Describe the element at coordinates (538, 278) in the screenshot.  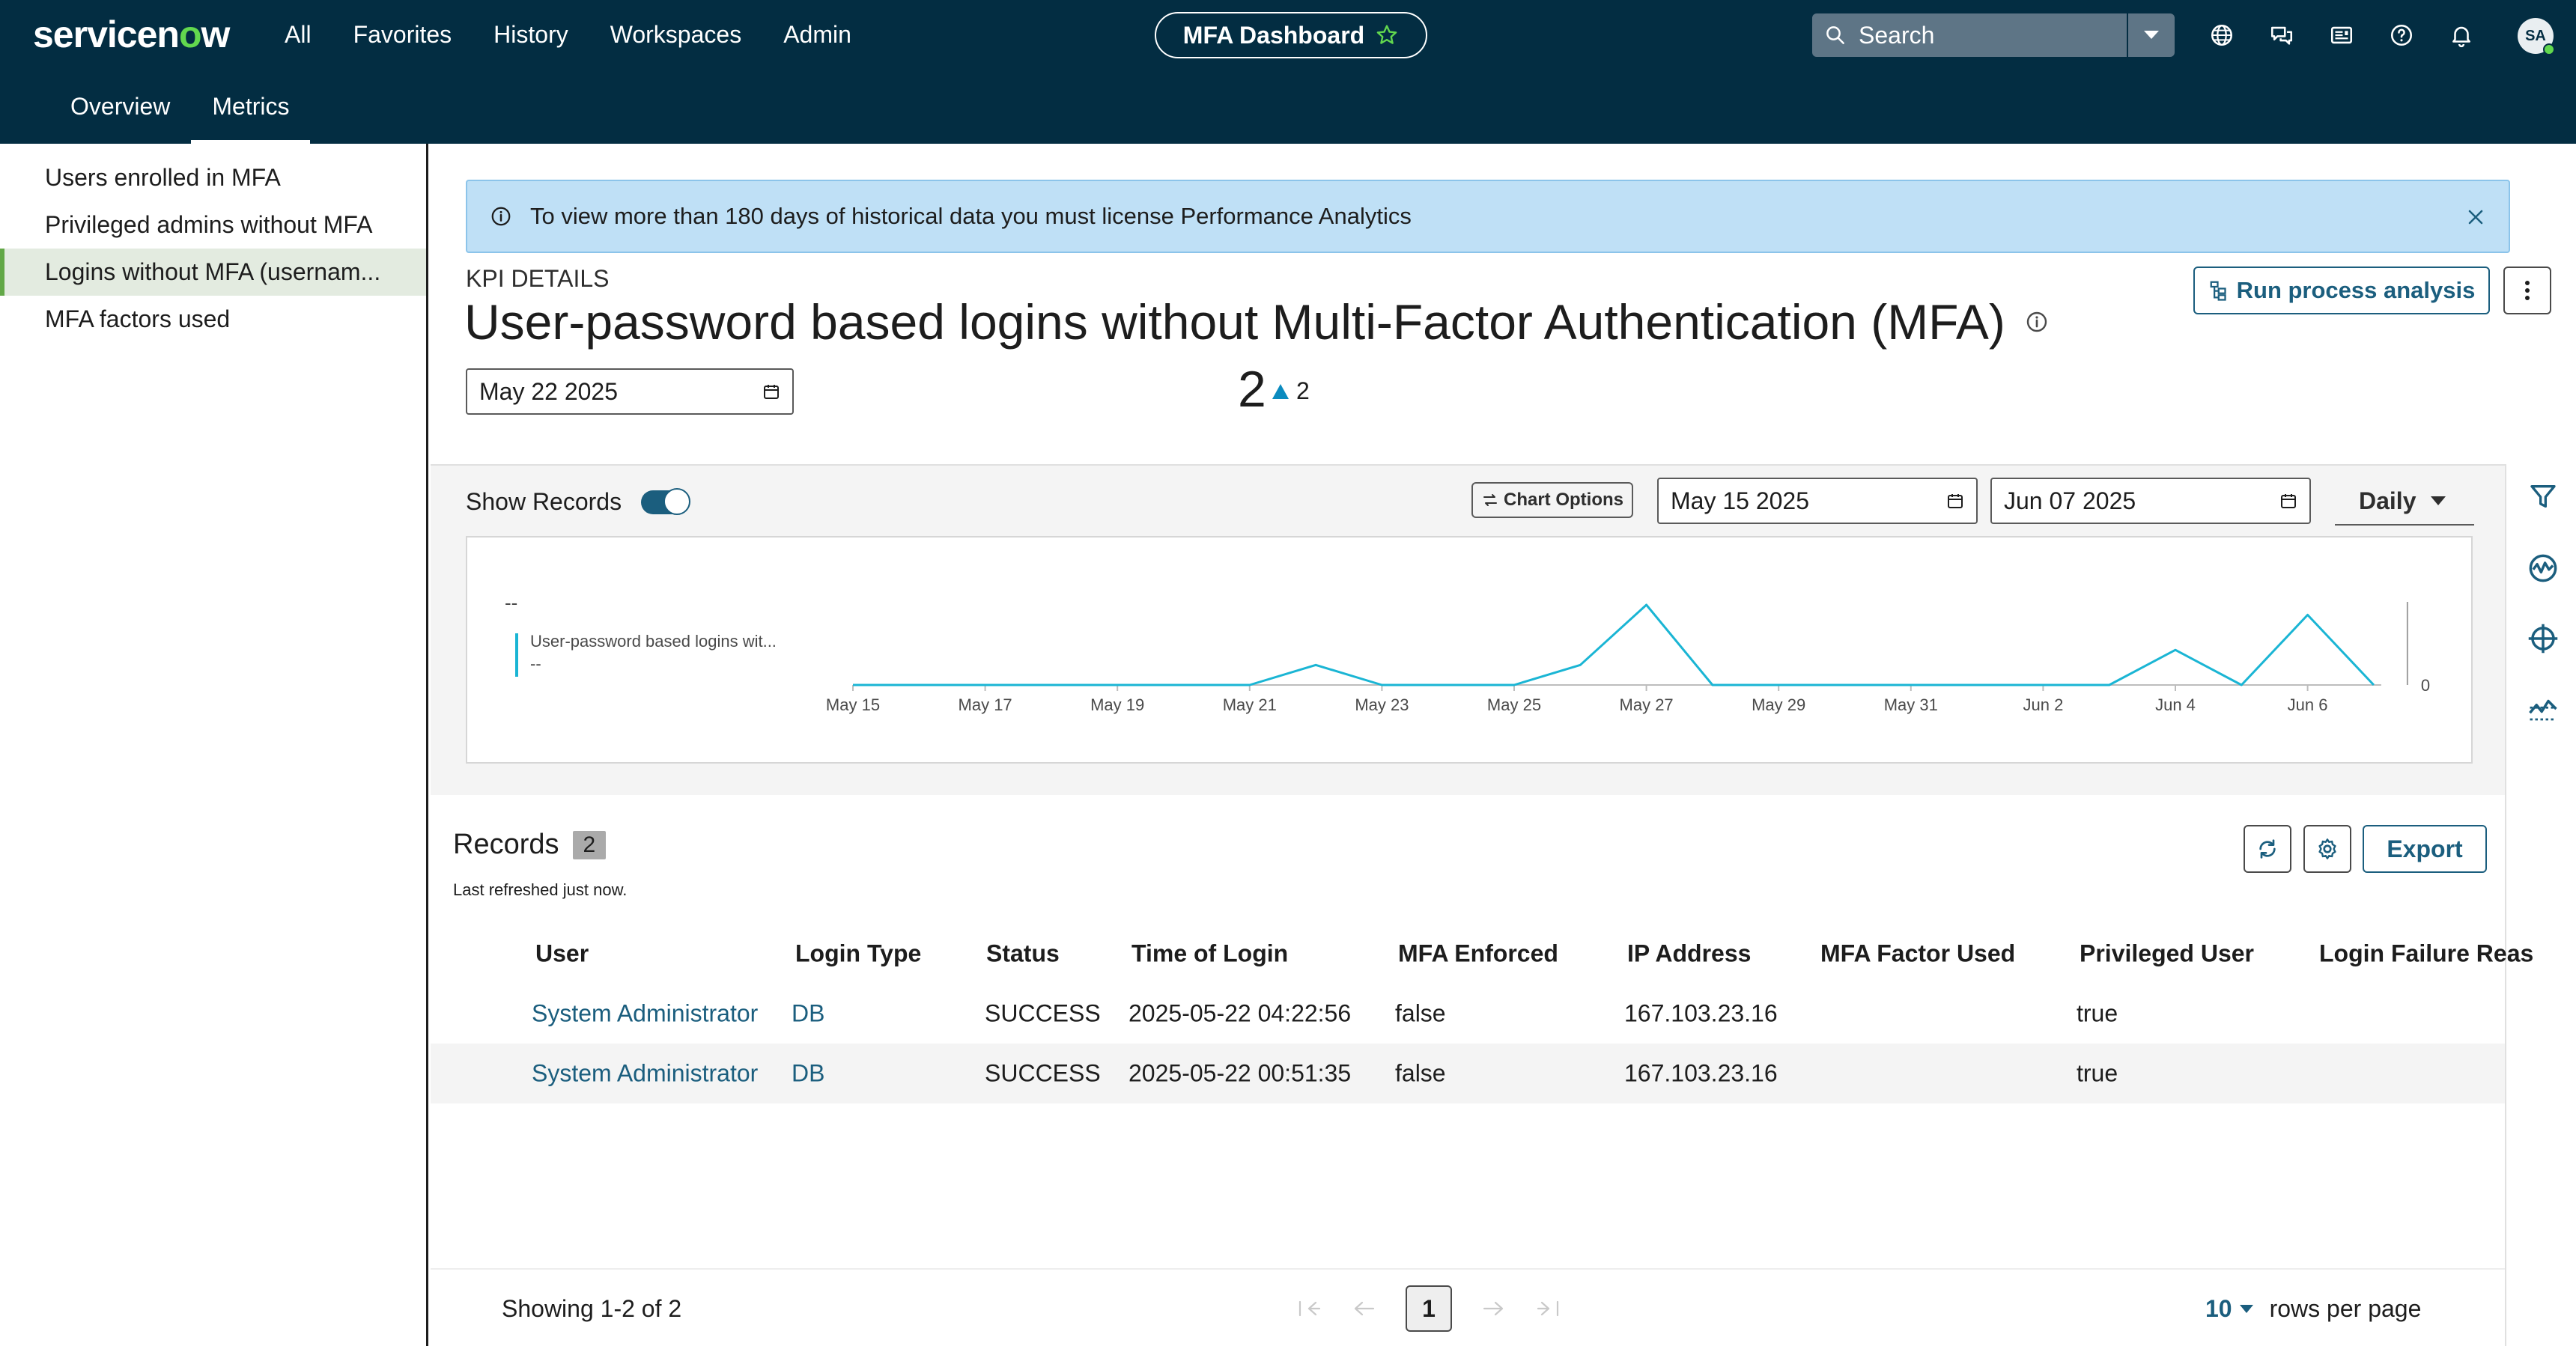
I see `kpi-section-label: KPI DETAILS` at that location.